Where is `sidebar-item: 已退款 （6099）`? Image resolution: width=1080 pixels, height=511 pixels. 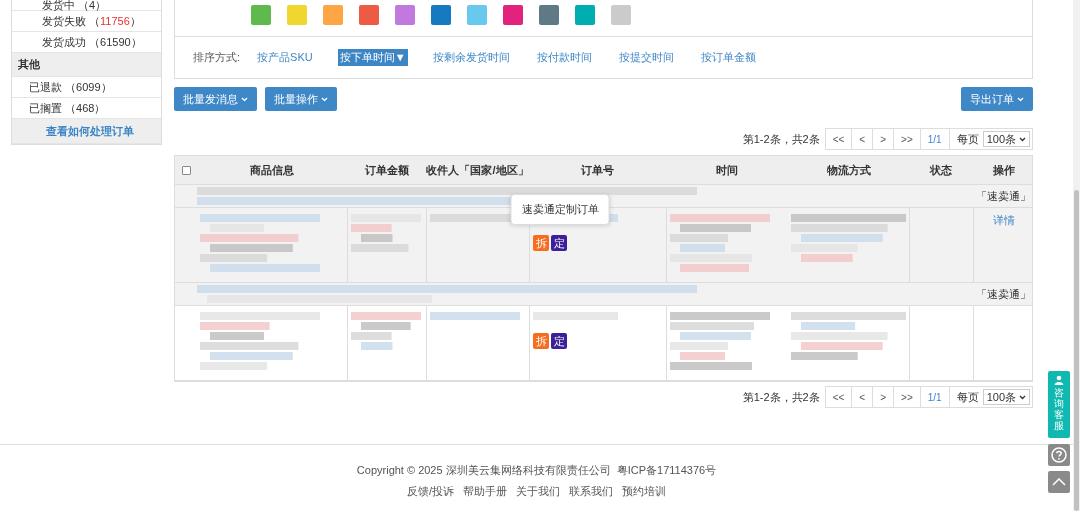
sidebar-item: 已退款 （6099） is located at coordinates (70, 87).